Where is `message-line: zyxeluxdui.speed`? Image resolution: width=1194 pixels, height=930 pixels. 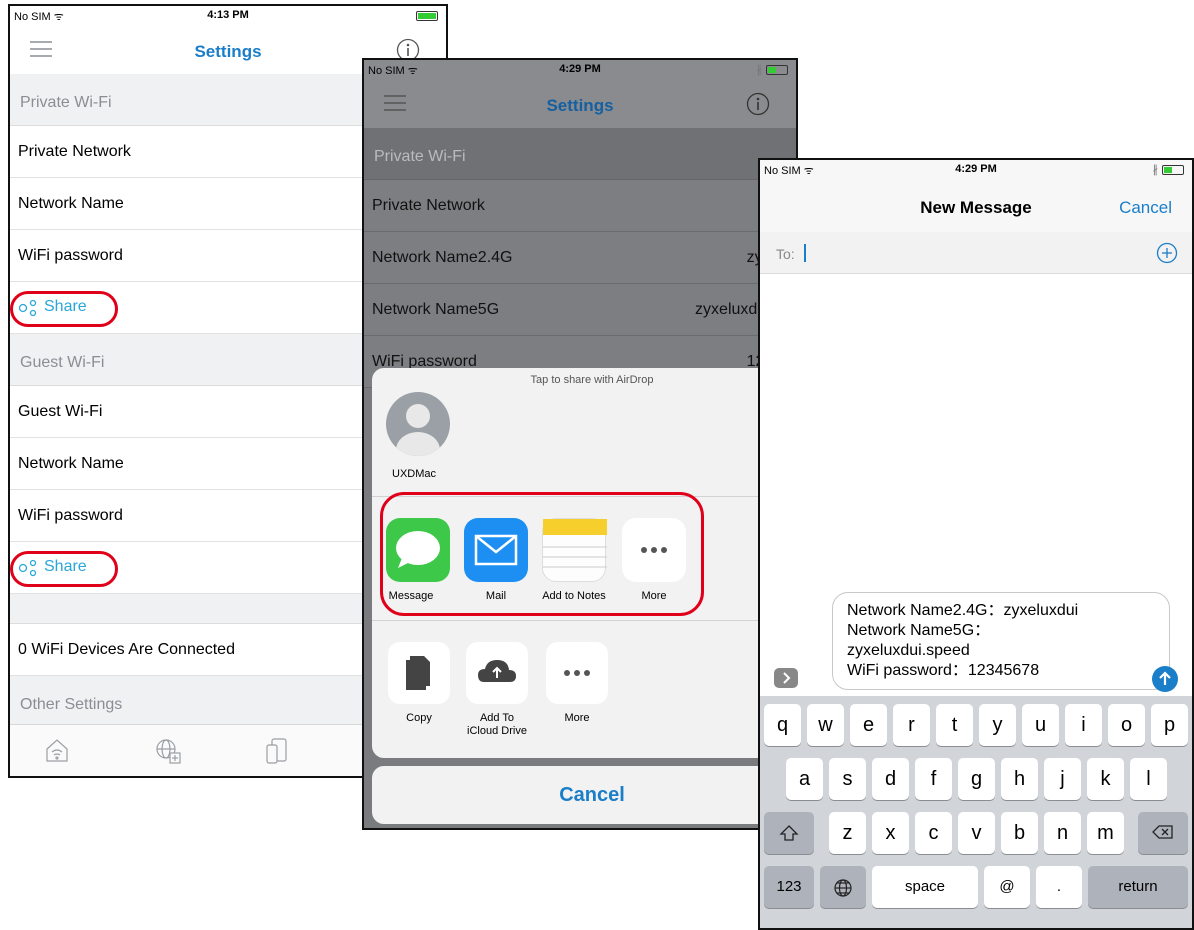 message-line: zyxeluxdui.speed is located at coordinates (908, 650).